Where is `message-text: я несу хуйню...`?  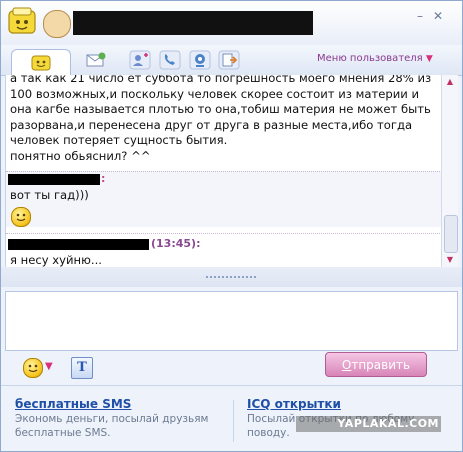
message-text: я несу хуйню... is located at coordinates (56, 260).